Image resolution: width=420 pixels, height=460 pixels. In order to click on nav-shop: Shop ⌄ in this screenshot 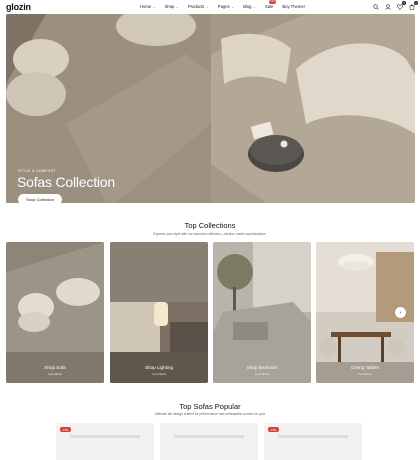, I will do `click(172, 6)`.